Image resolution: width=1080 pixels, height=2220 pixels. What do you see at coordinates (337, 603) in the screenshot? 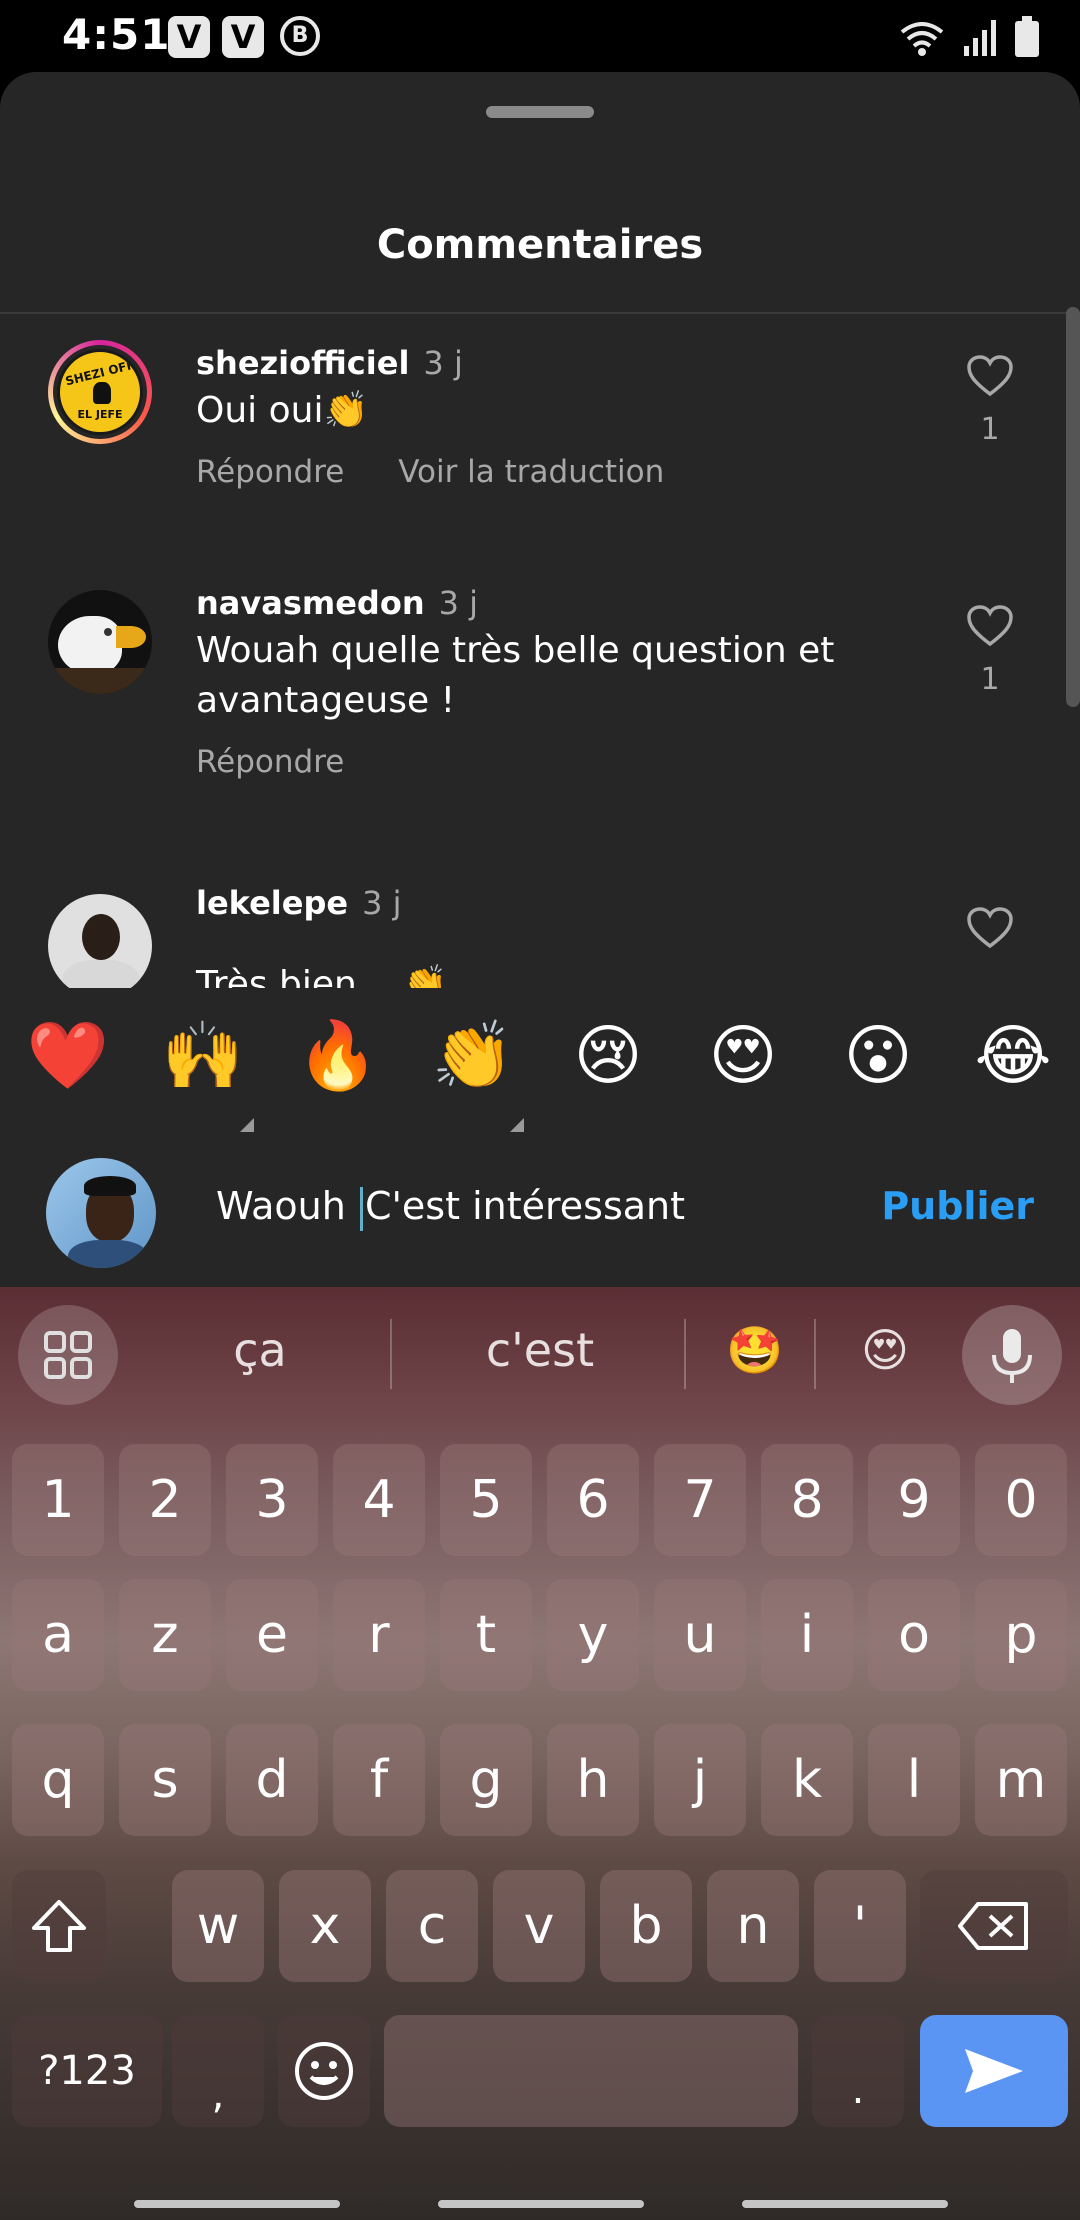
I see `comment-username: navasmedon 3 j` at bounding box center [337, 603].